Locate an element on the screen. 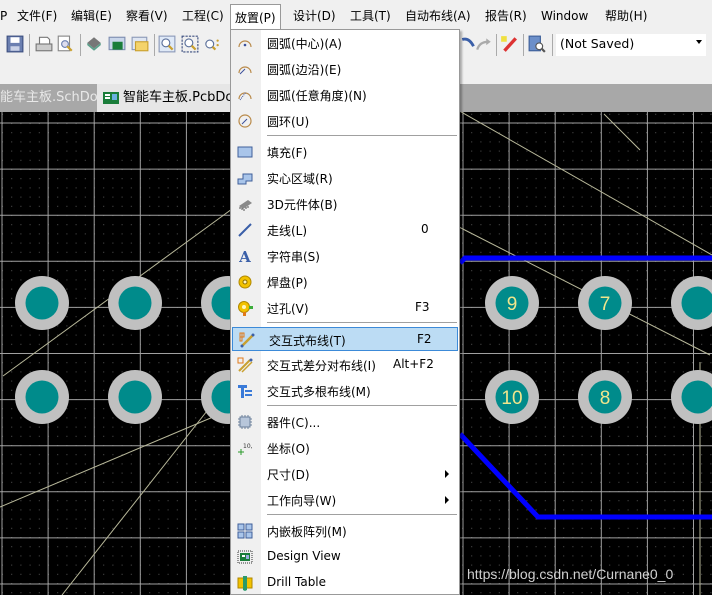 Image resolution: width=712 pixels, height=595 pixels. zoom-area-icon is located at coordinates (190, 44).